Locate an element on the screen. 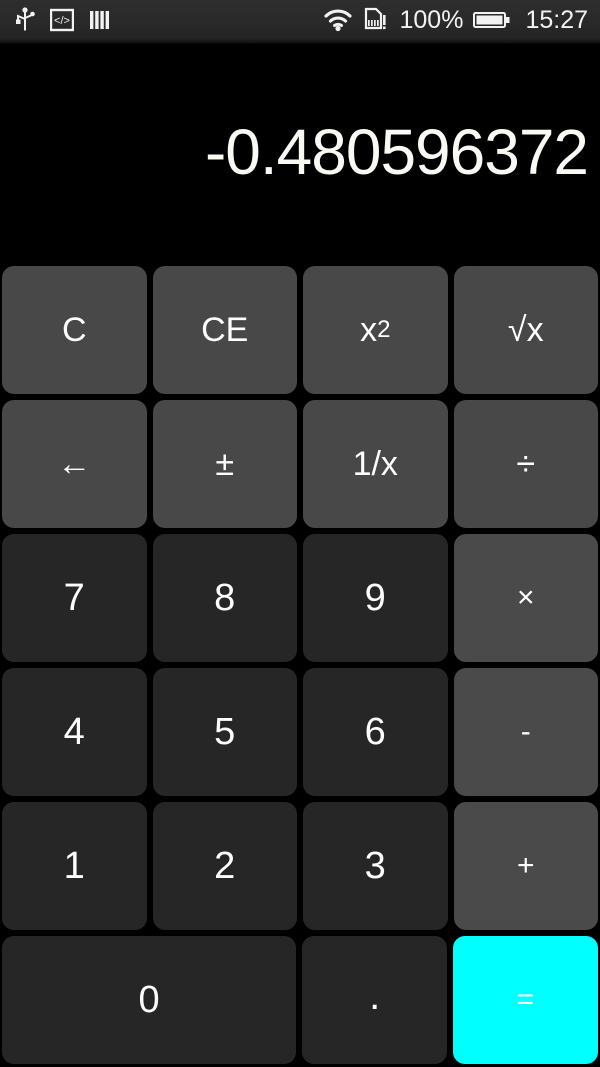 The height and width of the screenshot is (1067, 600). barcode-icon is located at coordinates (100, 20).